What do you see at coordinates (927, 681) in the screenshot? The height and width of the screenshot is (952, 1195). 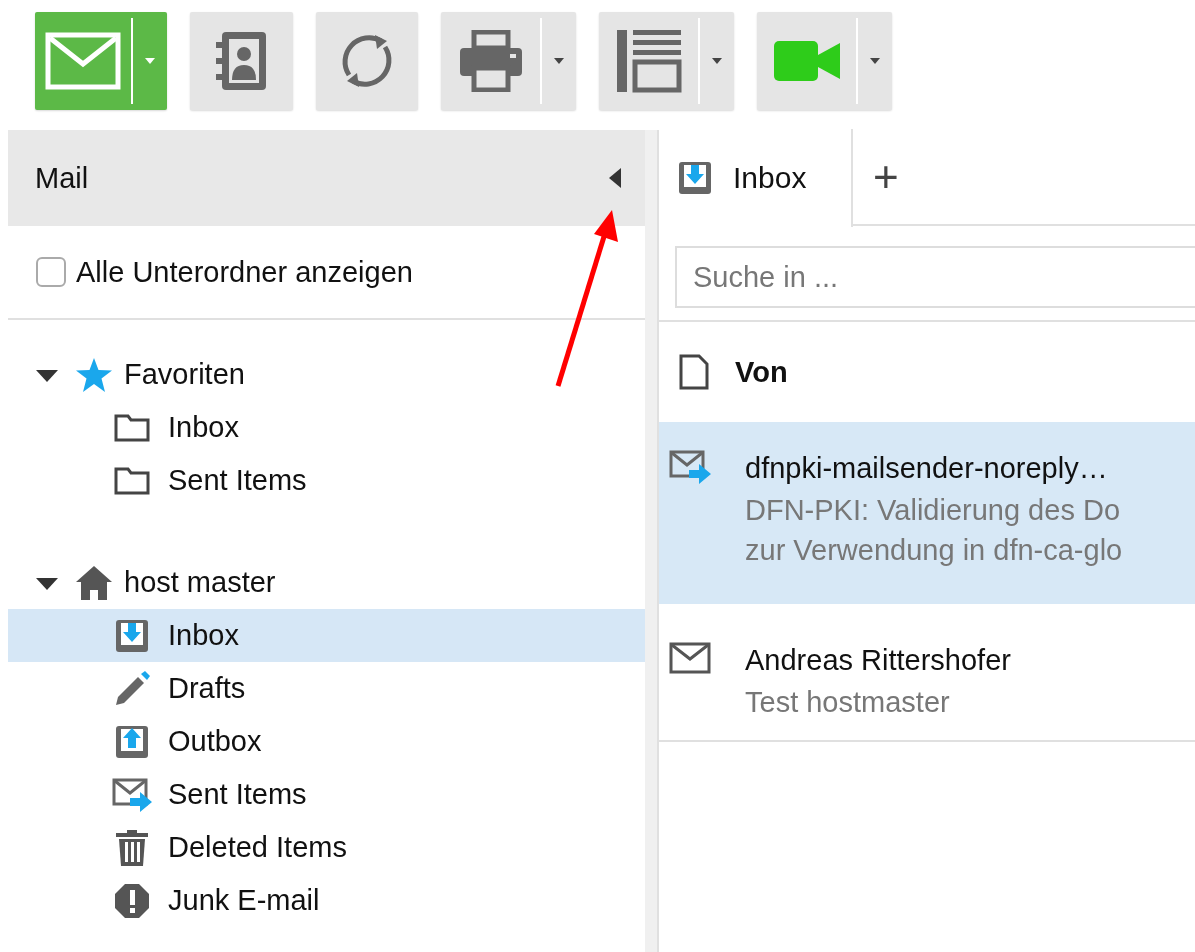 I see `message-item: Andreas Rittershofer Test hostmaster` at bounding box center [927, 681].